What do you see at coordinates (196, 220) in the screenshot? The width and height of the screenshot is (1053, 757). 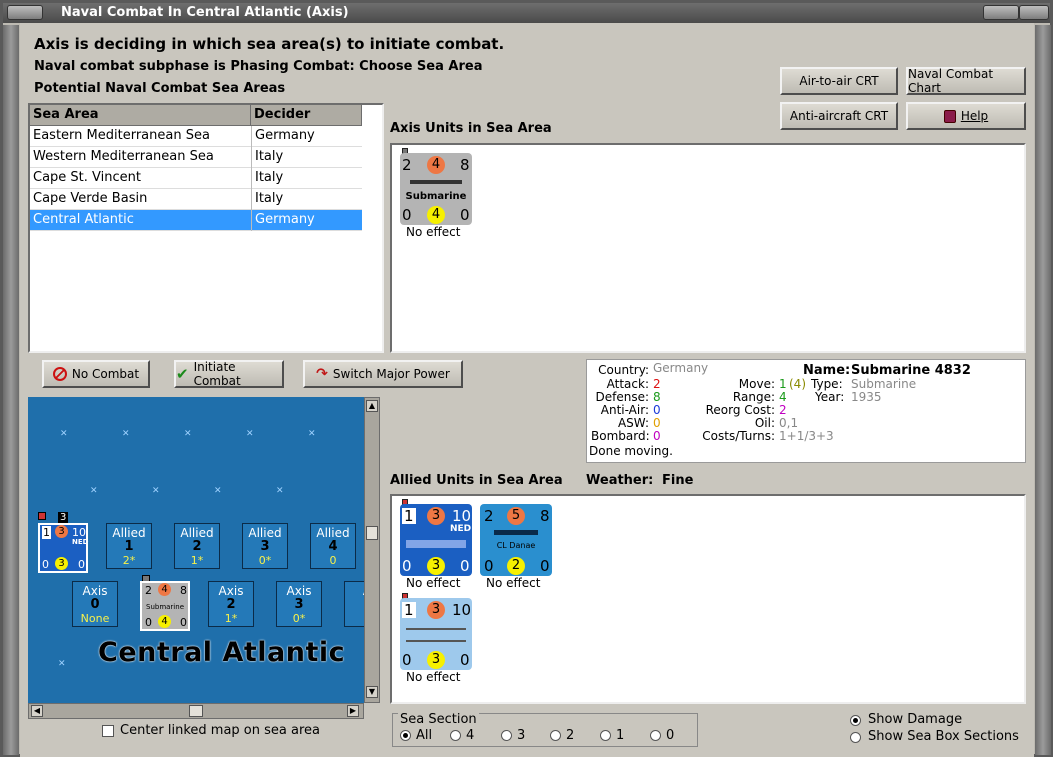 I see `table-row-selected: Central Atlantic Germany` at bounding box center [196, 220].